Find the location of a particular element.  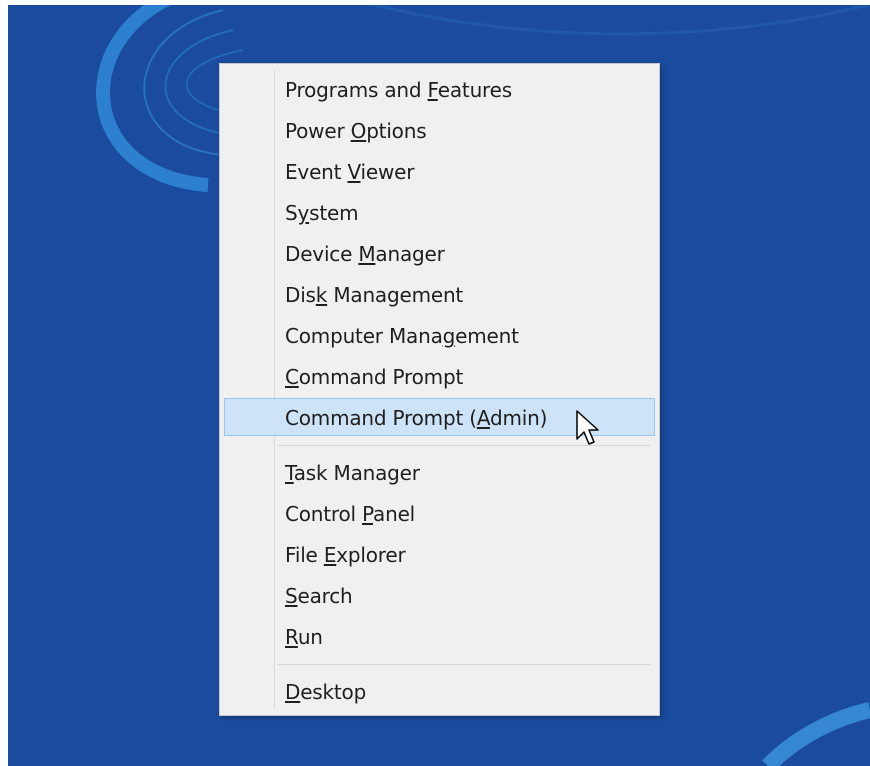

menu-item-label: Command Prompt is located at coordinates (374, 377).